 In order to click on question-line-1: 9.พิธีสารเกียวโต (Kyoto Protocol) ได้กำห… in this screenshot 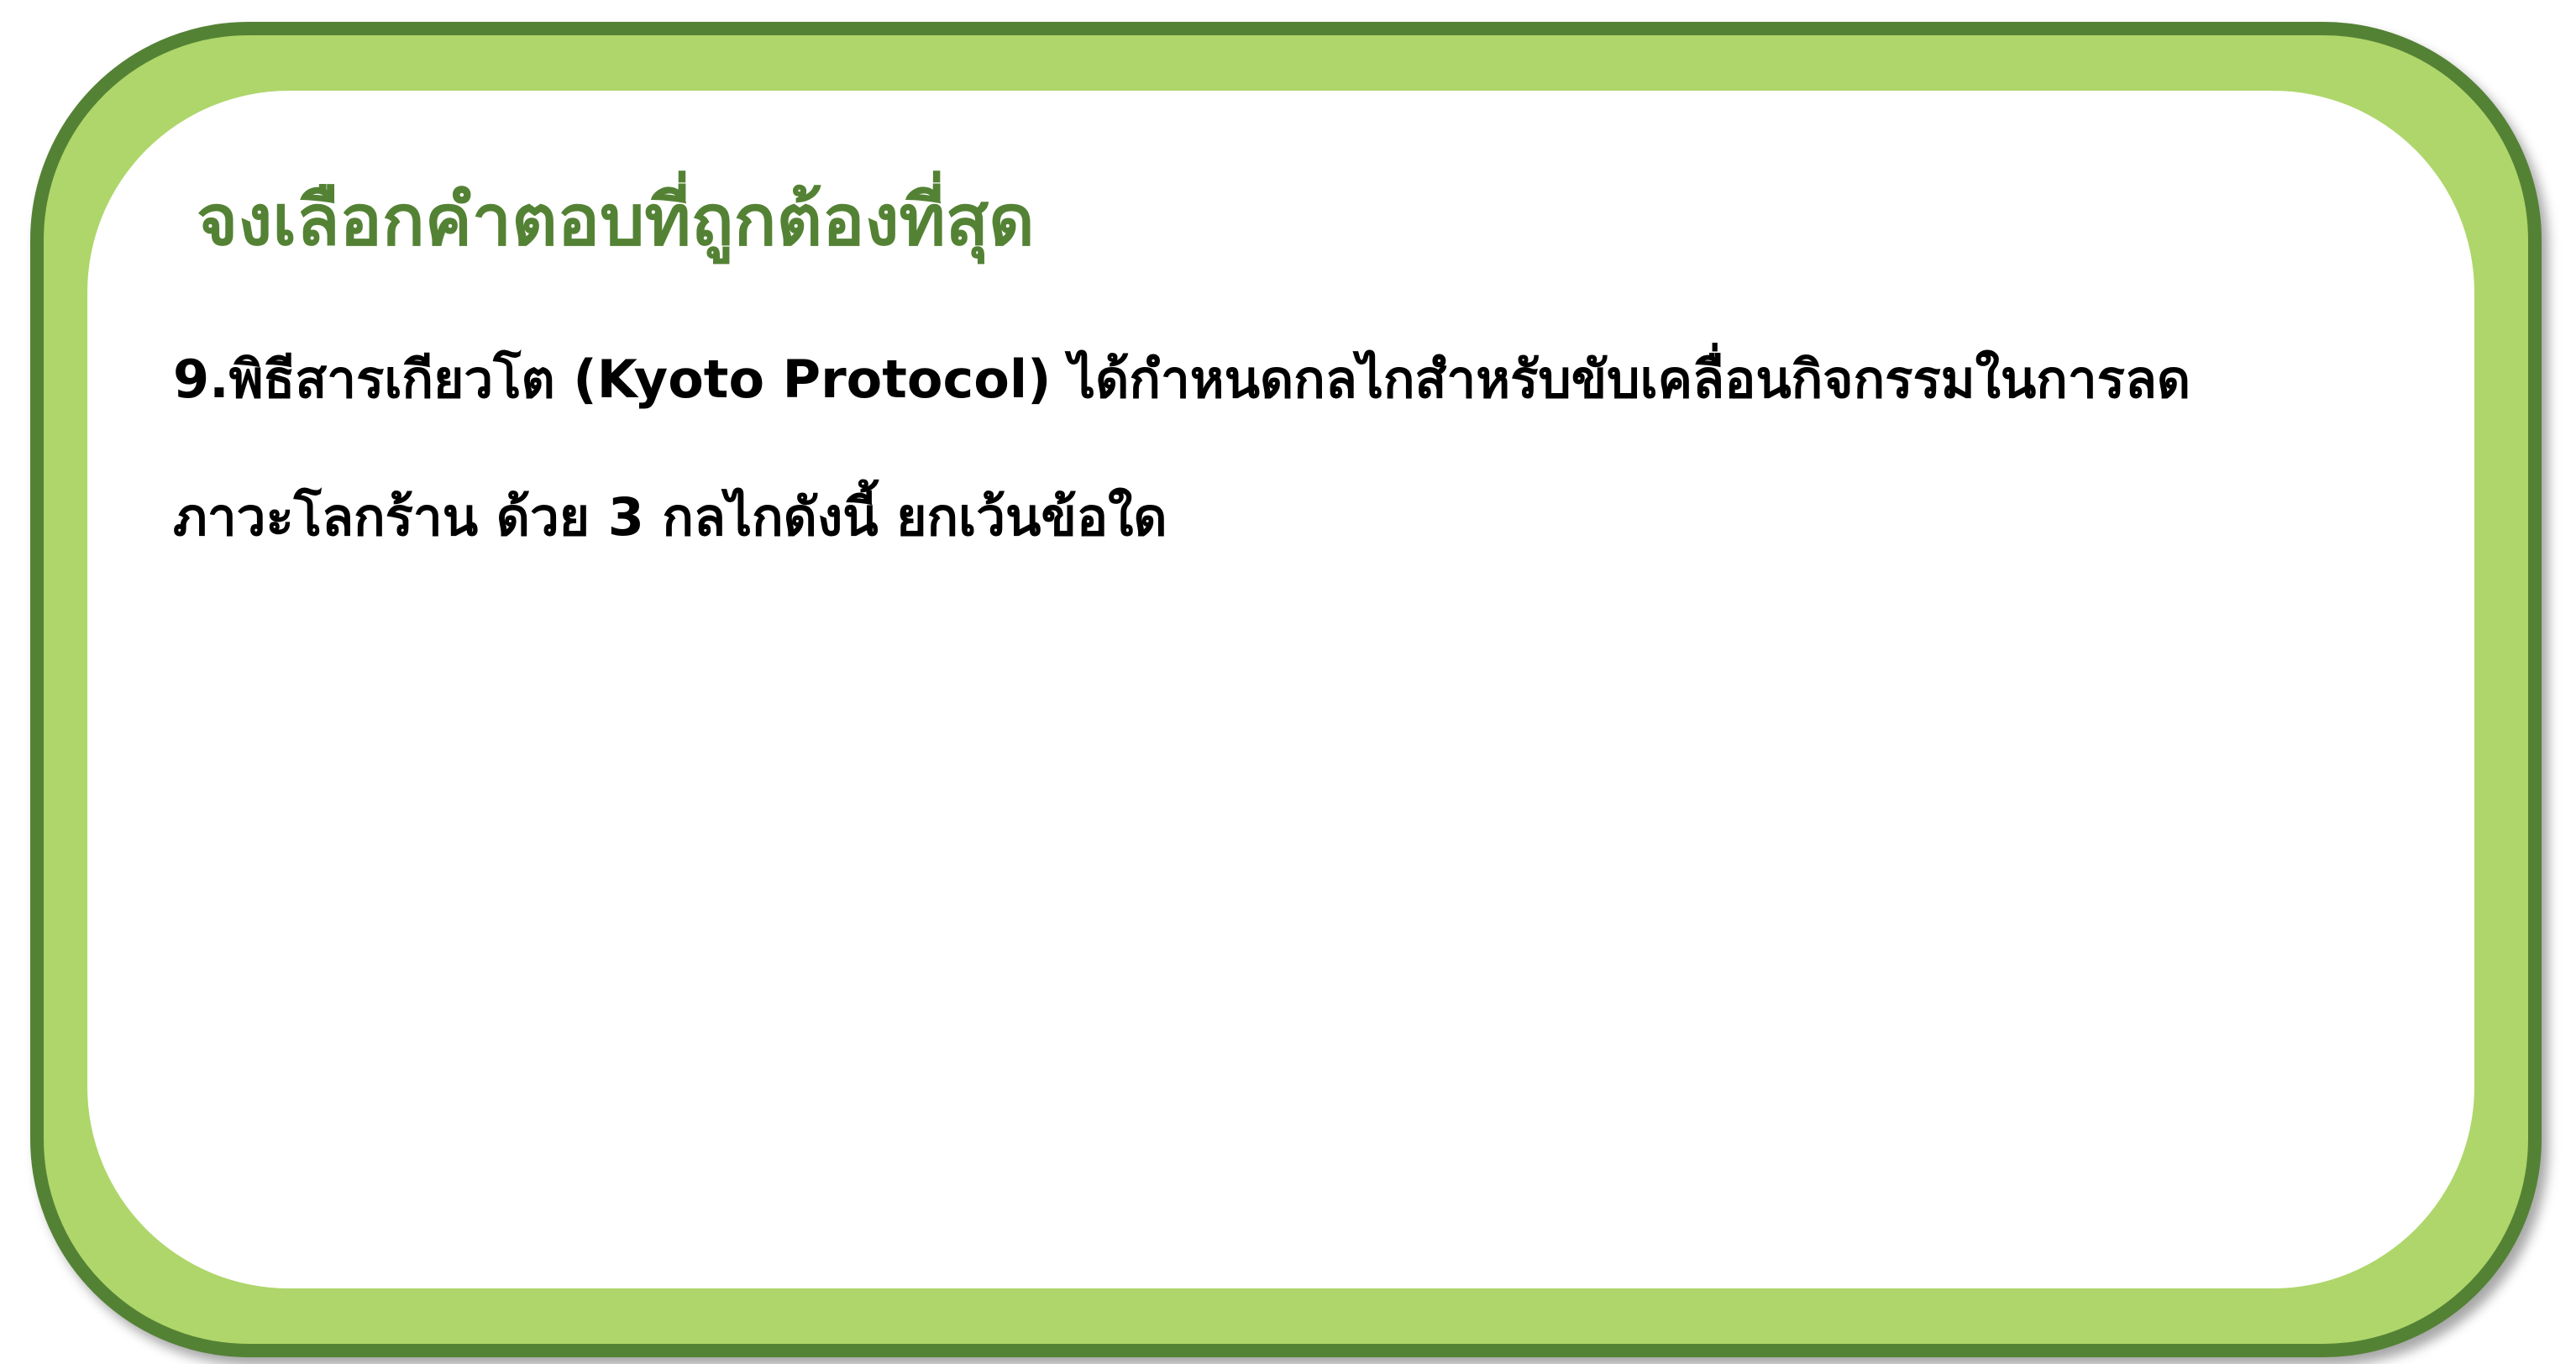, I will do `click(1182, 380)`.